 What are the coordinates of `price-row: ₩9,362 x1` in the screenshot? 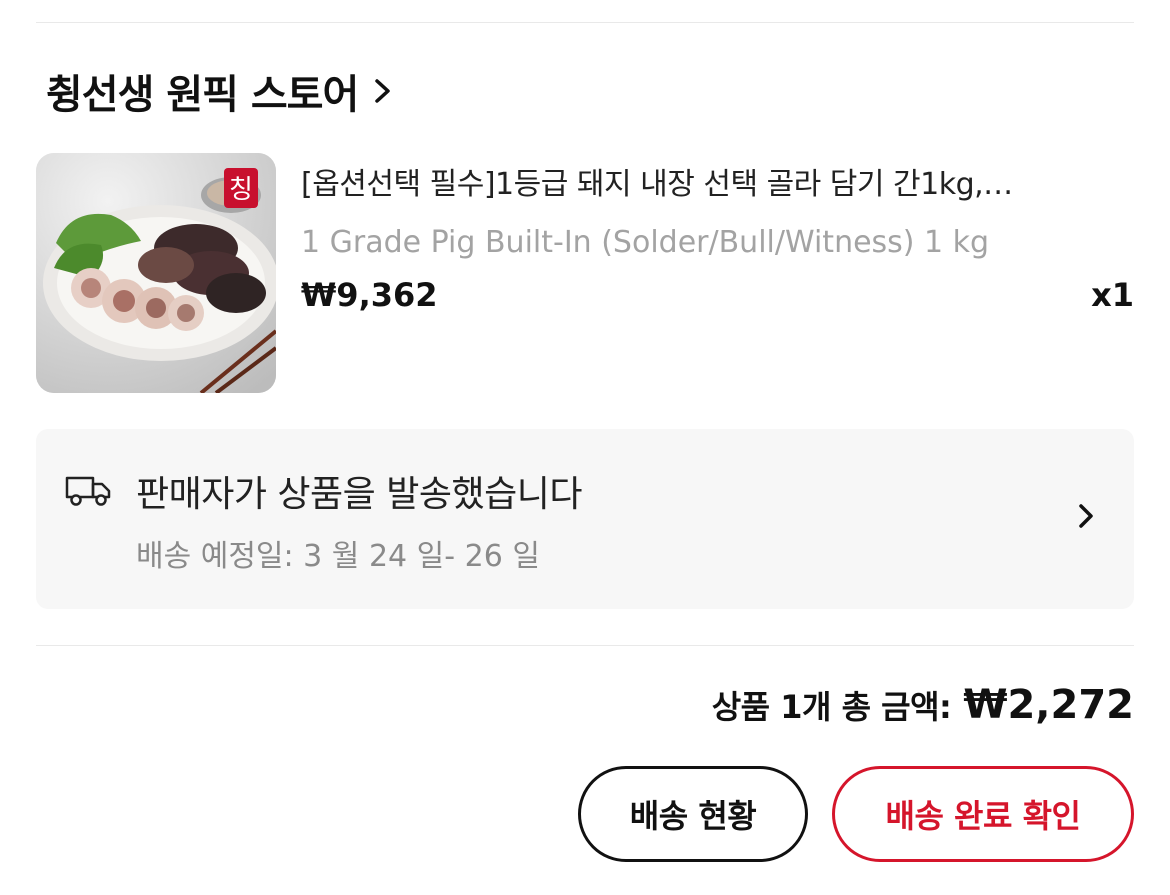 It's located at (717, 295).